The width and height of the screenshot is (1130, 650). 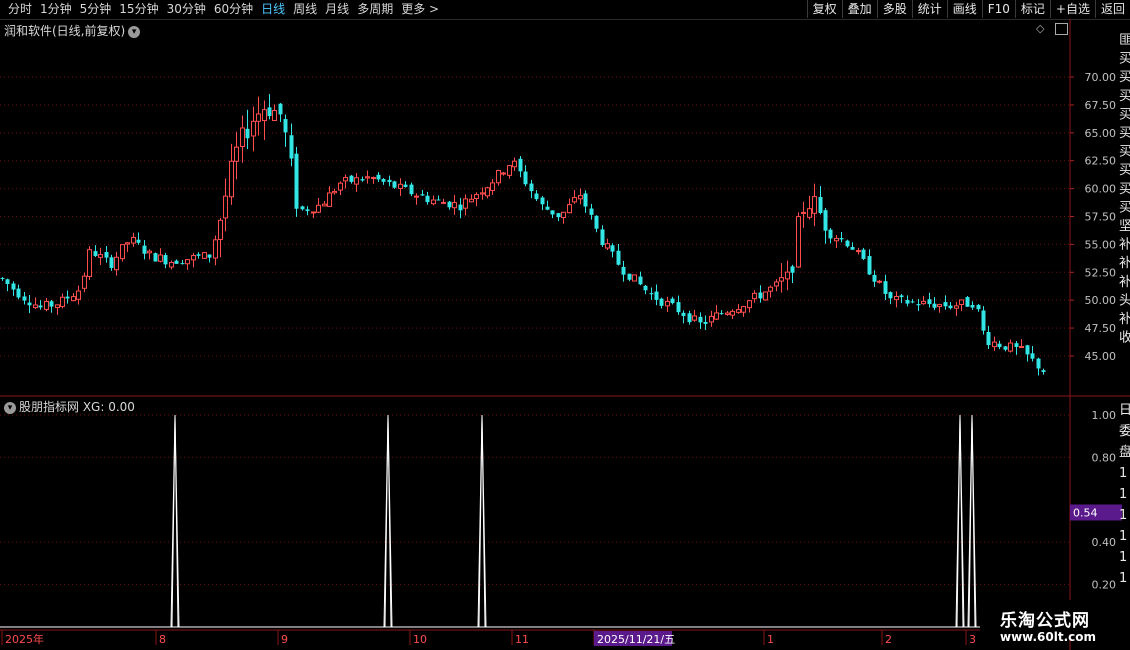 What do you see at coordinates (1124, 300) in the screenshot?
I see `strip-glyph: 头` at bounding box center [1124, 300].